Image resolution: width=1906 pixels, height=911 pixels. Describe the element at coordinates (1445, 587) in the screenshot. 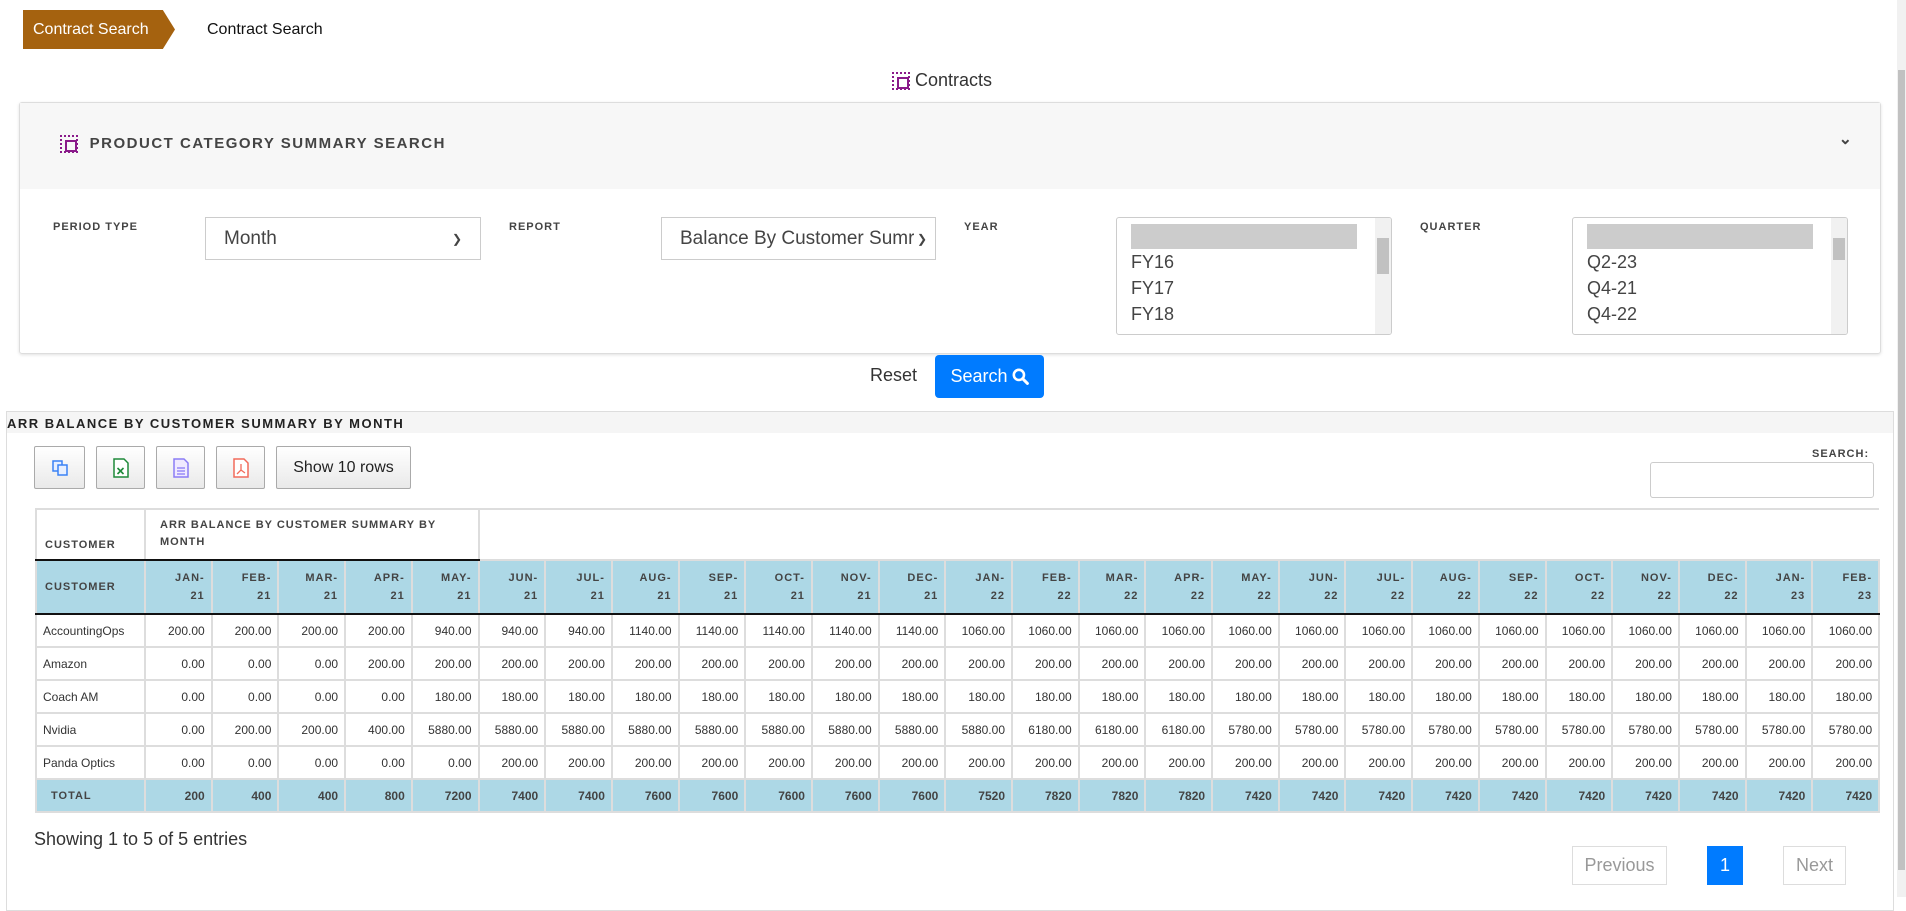

I see `column-header-month: AUG-22` at that location.